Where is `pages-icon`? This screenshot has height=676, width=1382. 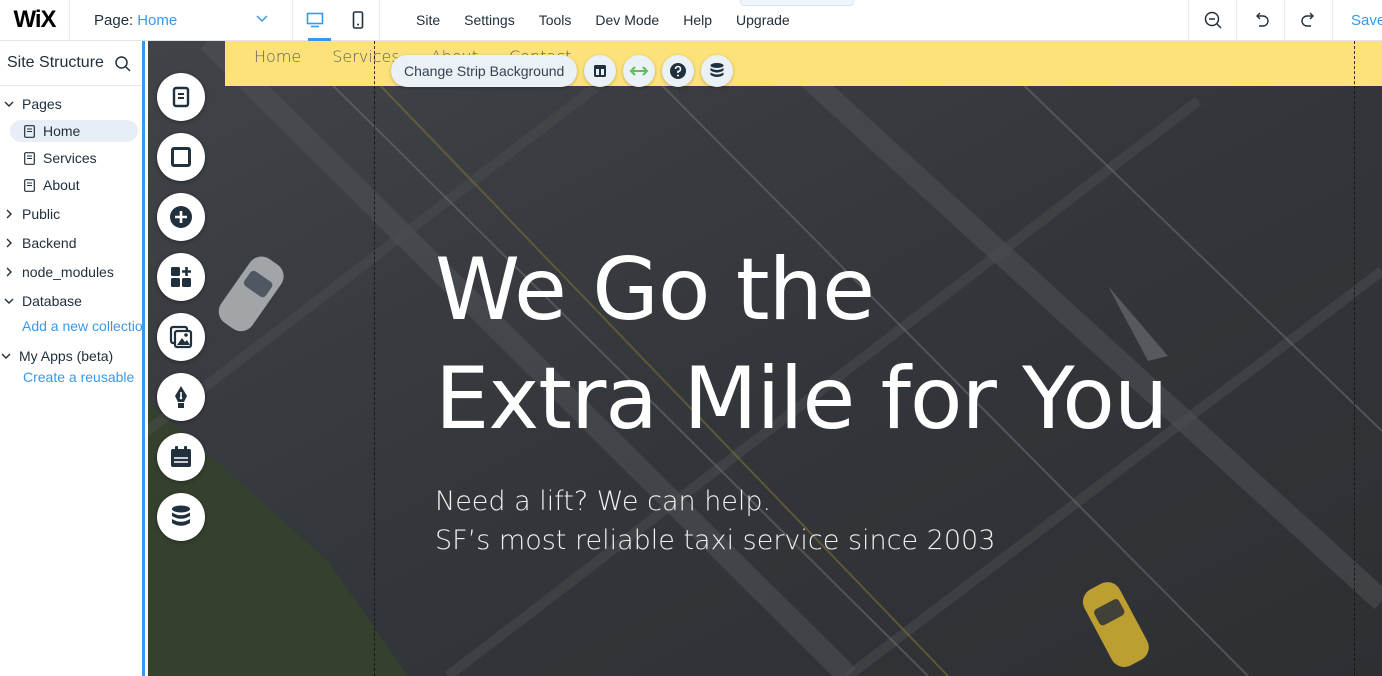 pages-icon is located at coordinates (181, 97).